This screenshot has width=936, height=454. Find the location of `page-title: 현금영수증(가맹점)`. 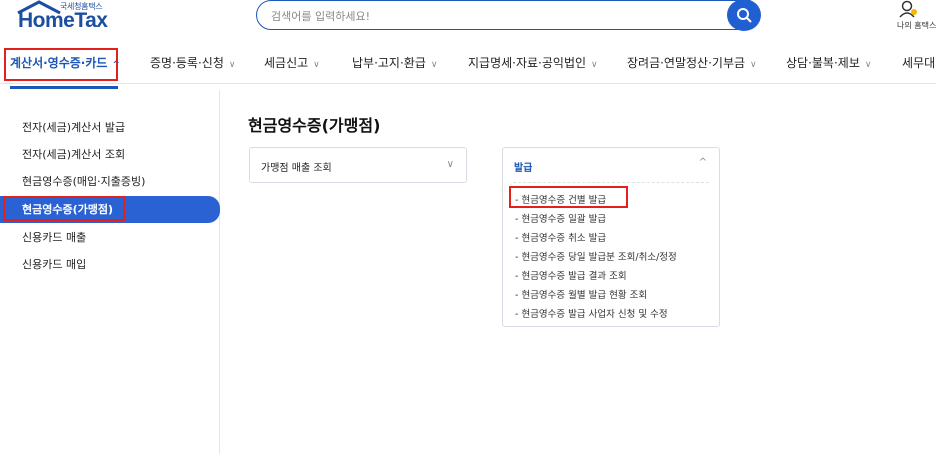

page-title: 현금영수증(가맹점) is located at coordinates (314, 125).